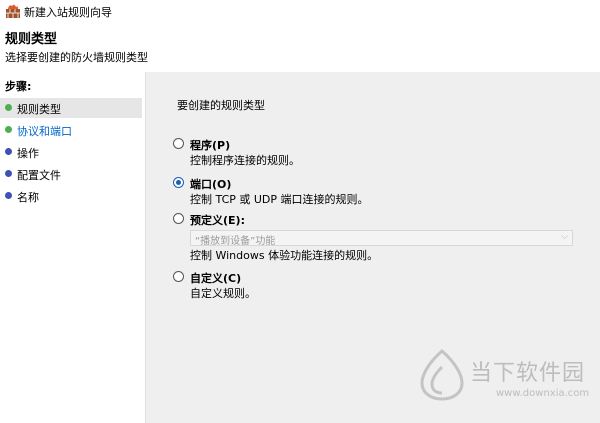 This screenshot has height=423, width=600. I want to click on step-rule-type: 规则类型, so click(71, 108).